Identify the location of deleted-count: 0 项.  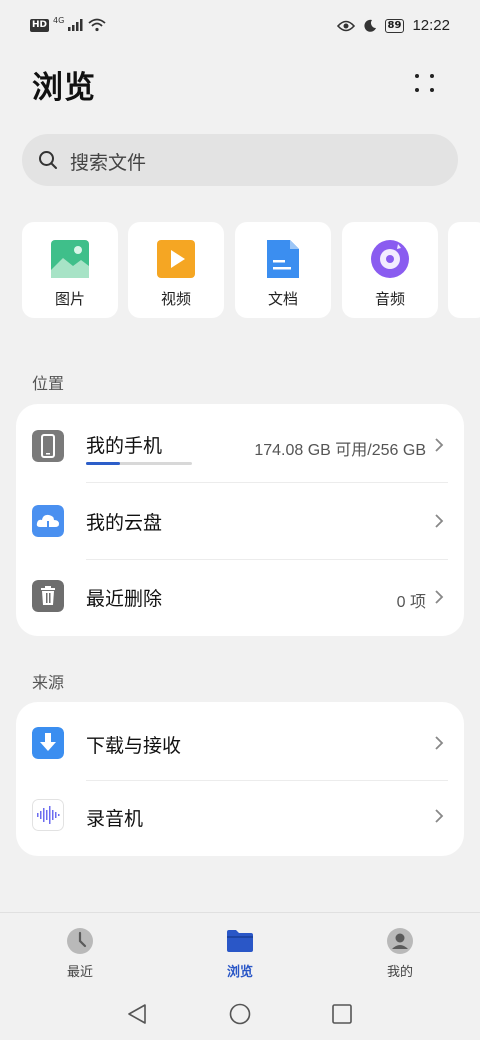
(411, 602).